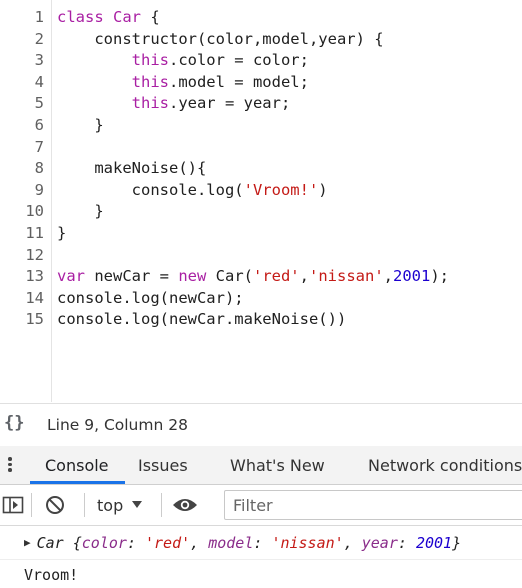 The height and width of the screenshot is (588, 522). What do you see at coordinates (85, 17) in the screenshot?
I see `code-token: class` at bounding box center [85, 17].